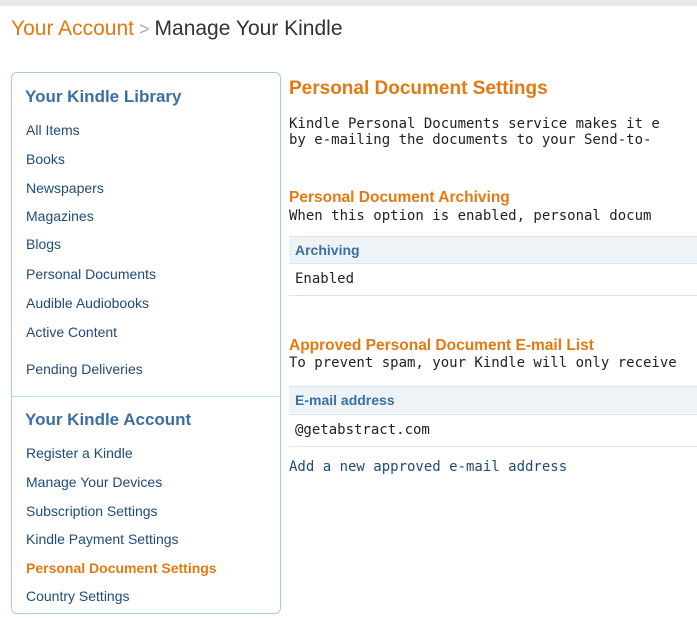  Describe the element at coordinates (108, 420) in the screenshot. I see `sidebar-account-heading: Your Kindle Account` at that location.